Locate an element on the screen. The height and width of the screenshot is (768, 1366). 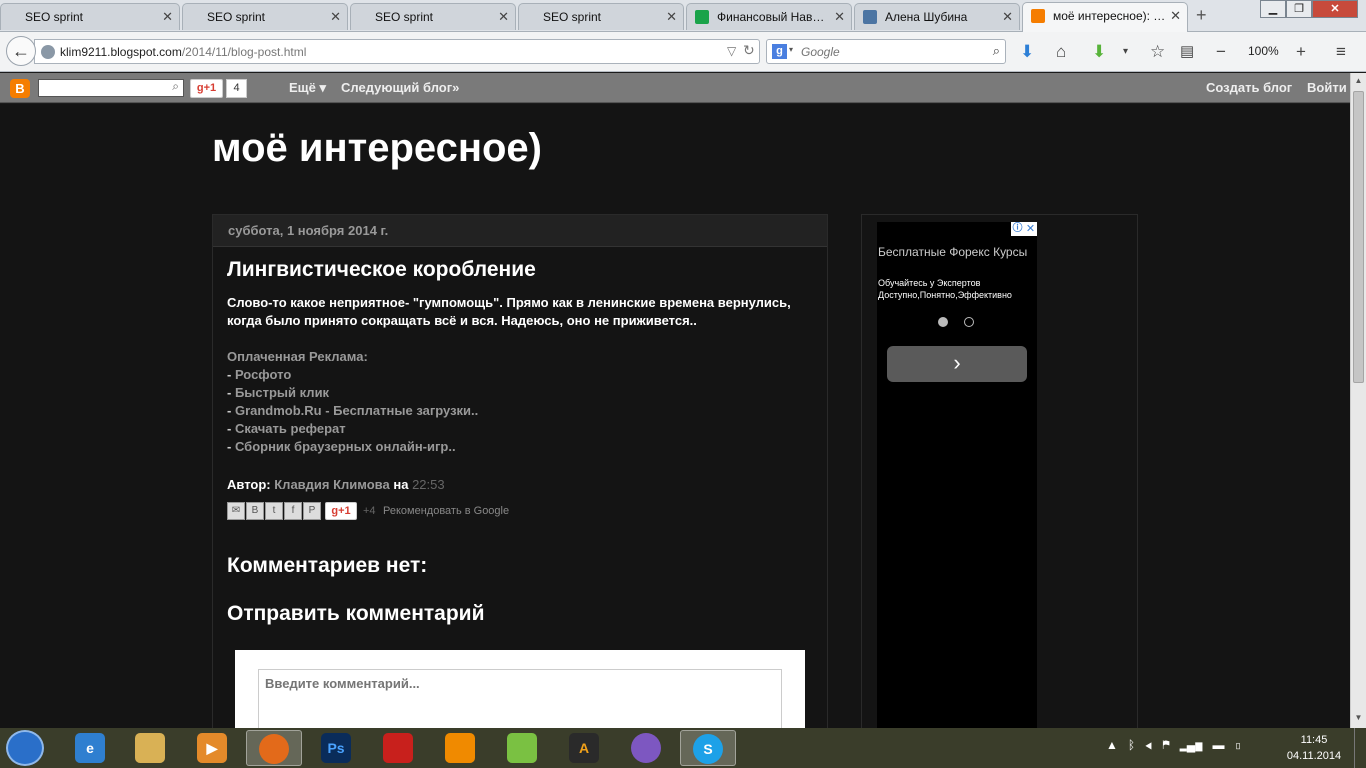
bookmark-star-icon: ☆ is located at coordinates (1157, 52).